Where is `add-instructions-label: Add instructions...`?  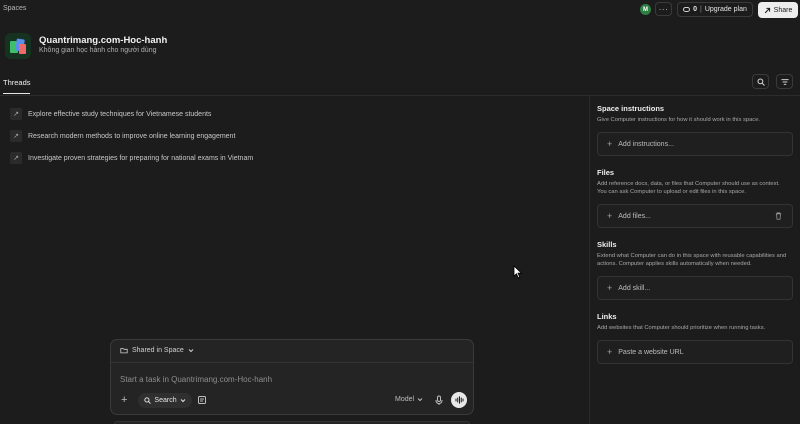 add-instructions-label: Add instructions... is located at coordinates (646, 144).